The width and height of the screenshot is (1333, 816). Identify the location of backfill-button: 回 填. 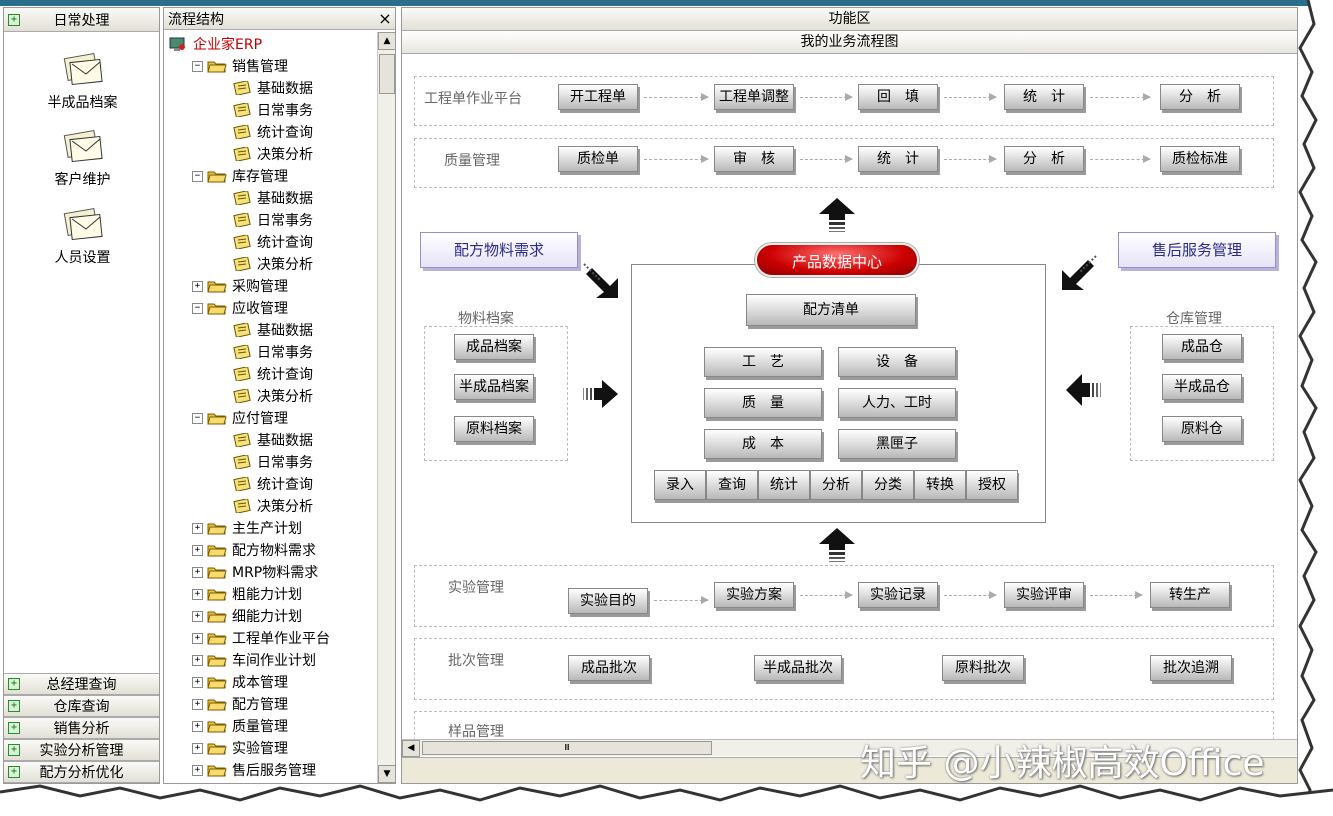
(898, 97).